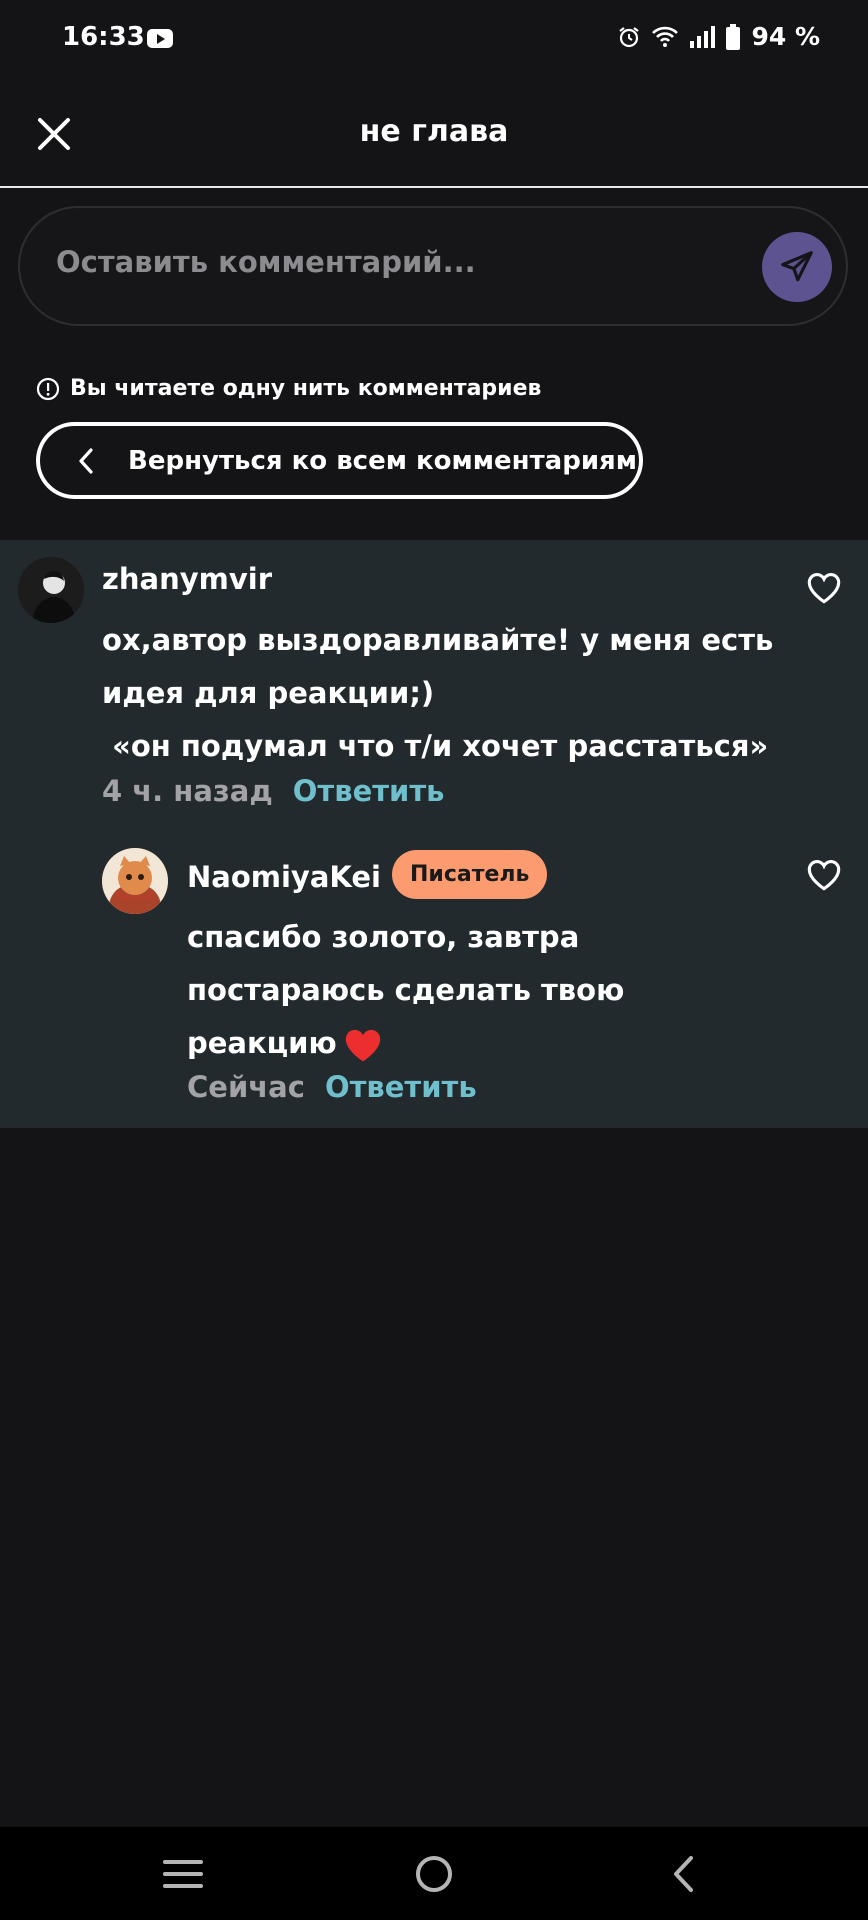 This screenshot has width=868, height=1920. I want to click on back-to-all-comments-button: Вернуться ко всем комментариям, so click(339, 460).